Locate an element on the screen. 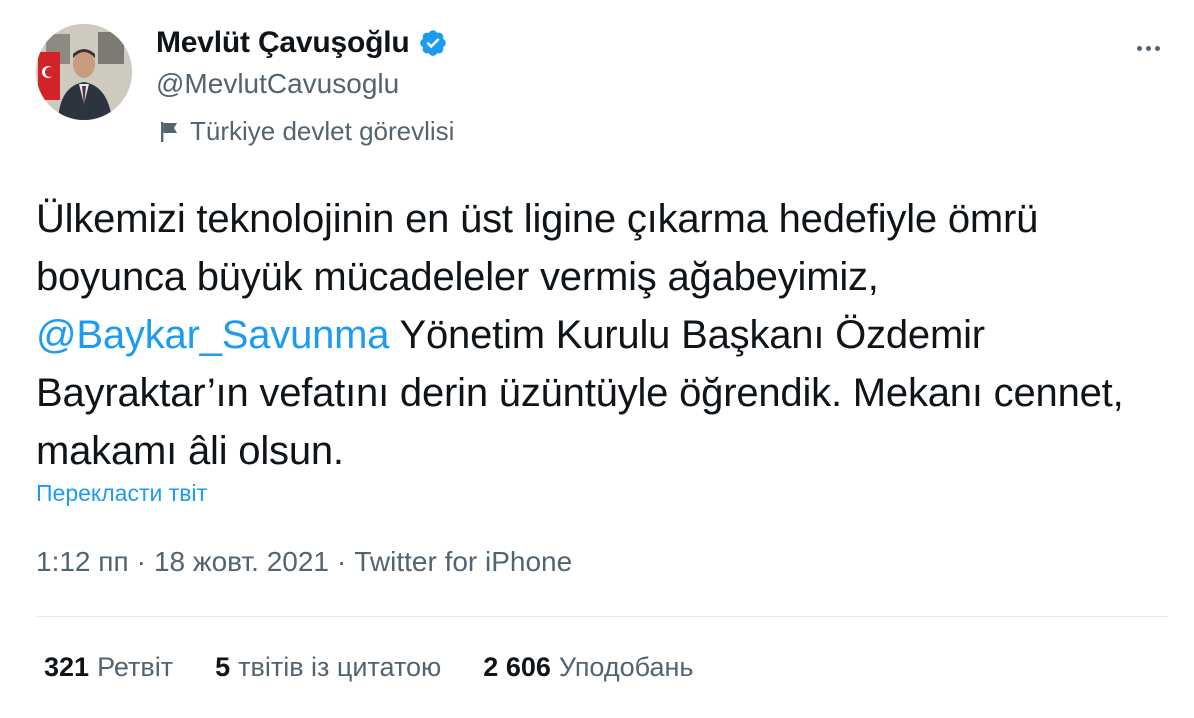  translate-tweet-link: Перекласти твіт is located at coordinates (121, 493).